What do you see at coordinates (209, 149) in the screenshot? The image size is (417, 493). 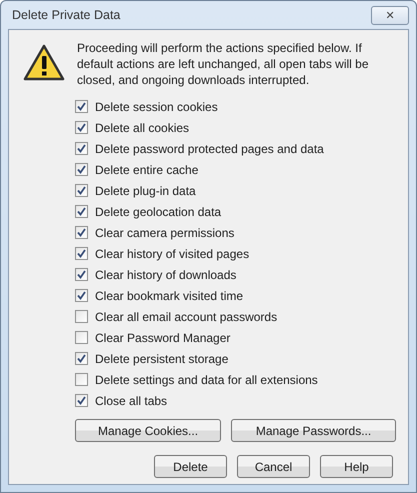 I see `checkbox-label: Delete password protected pages and data` at bounding box center [209, 149].